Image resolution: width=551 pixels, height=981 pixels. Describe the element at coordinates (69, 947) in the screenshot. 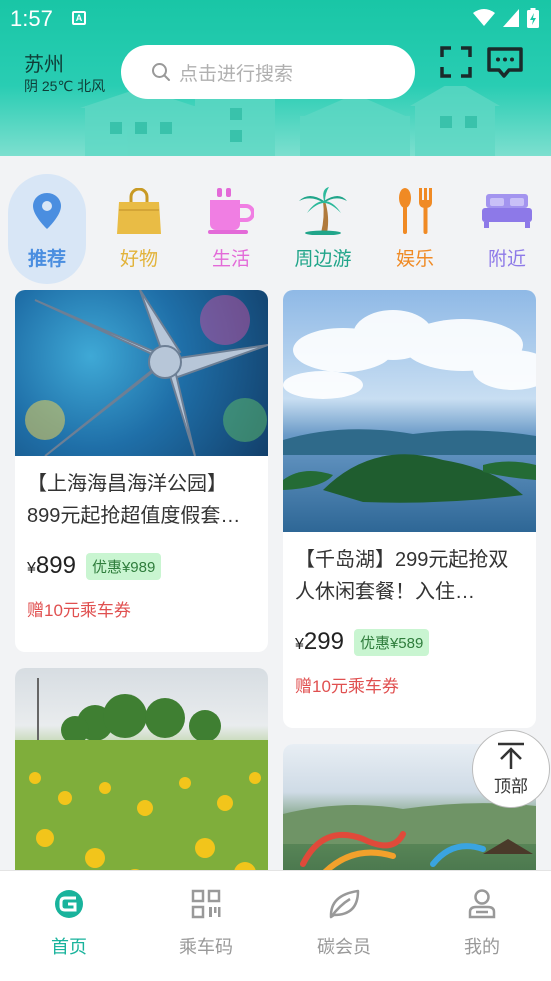

I see `nav-label: 首页` at that location.